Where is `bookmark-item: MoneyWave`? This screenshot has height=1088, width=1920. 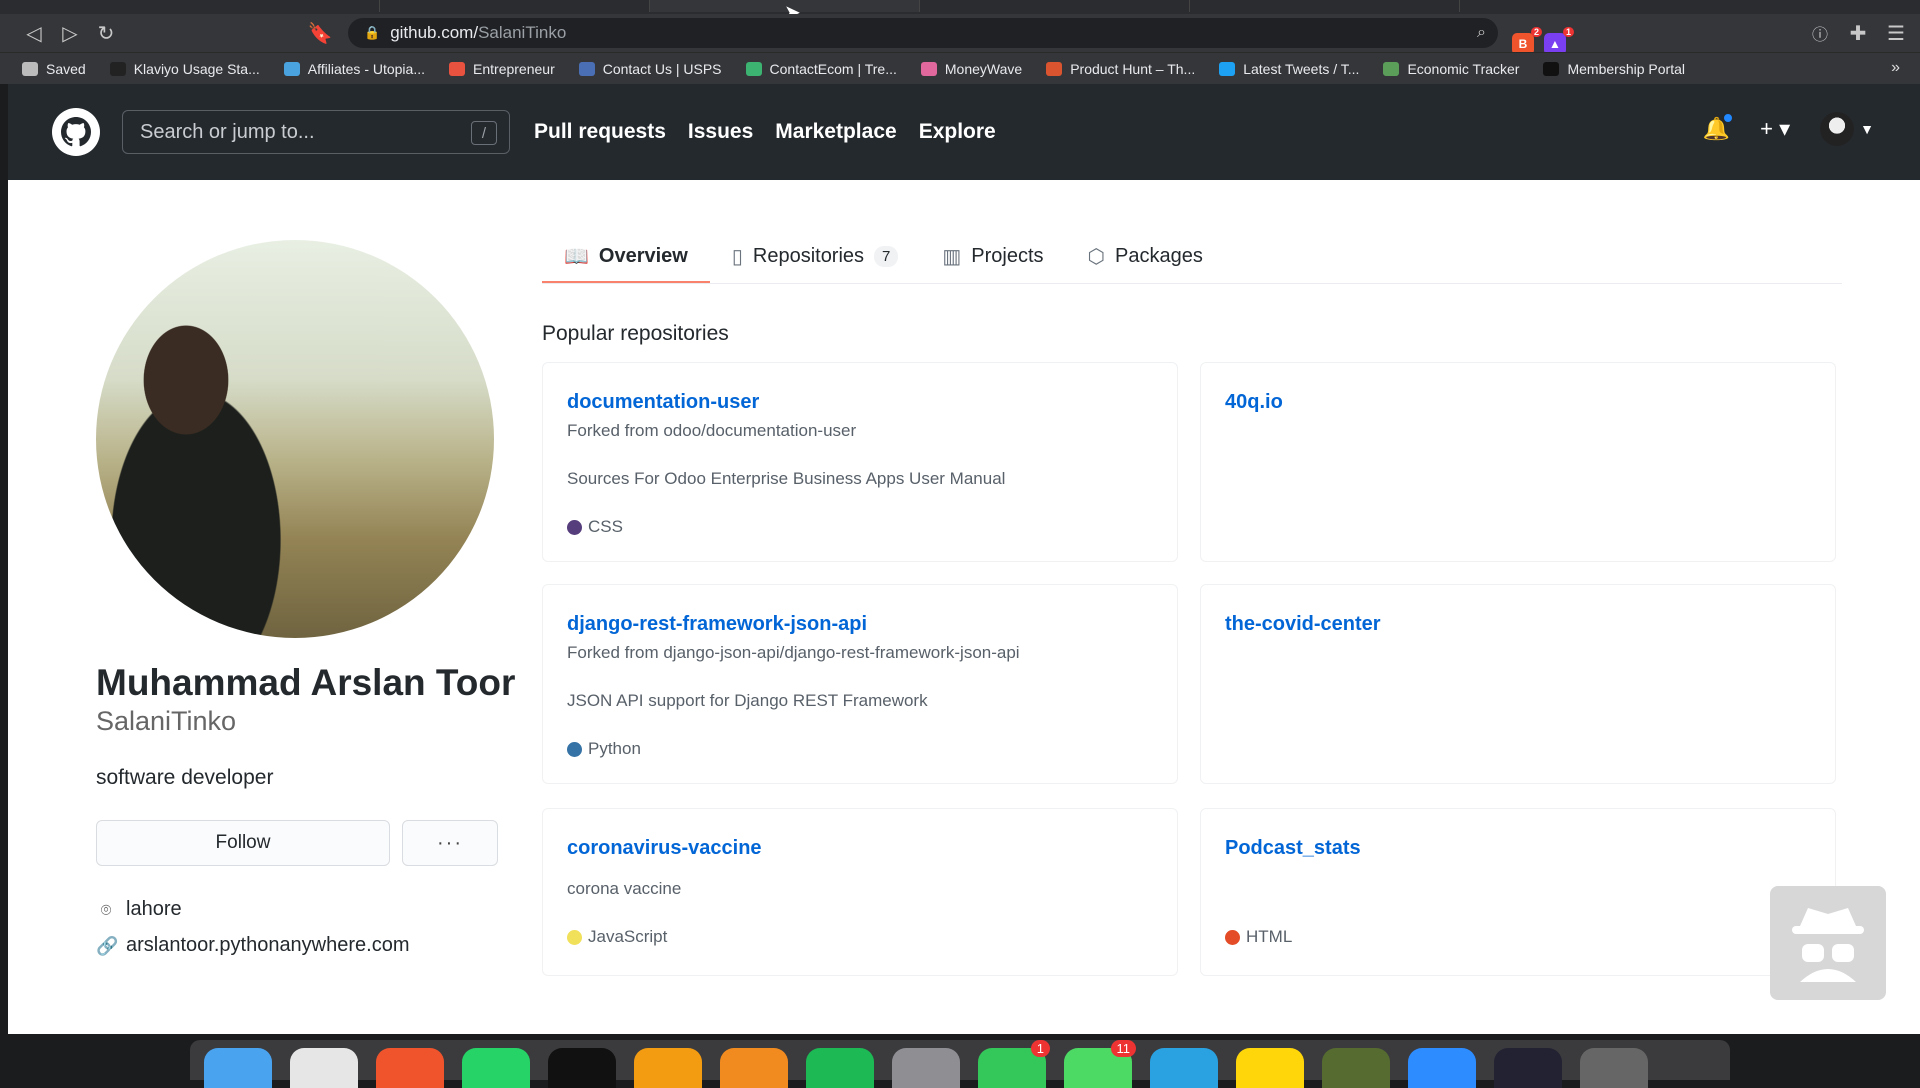
bookmark-item: MoneyWave is located at coordinates (971, 69).